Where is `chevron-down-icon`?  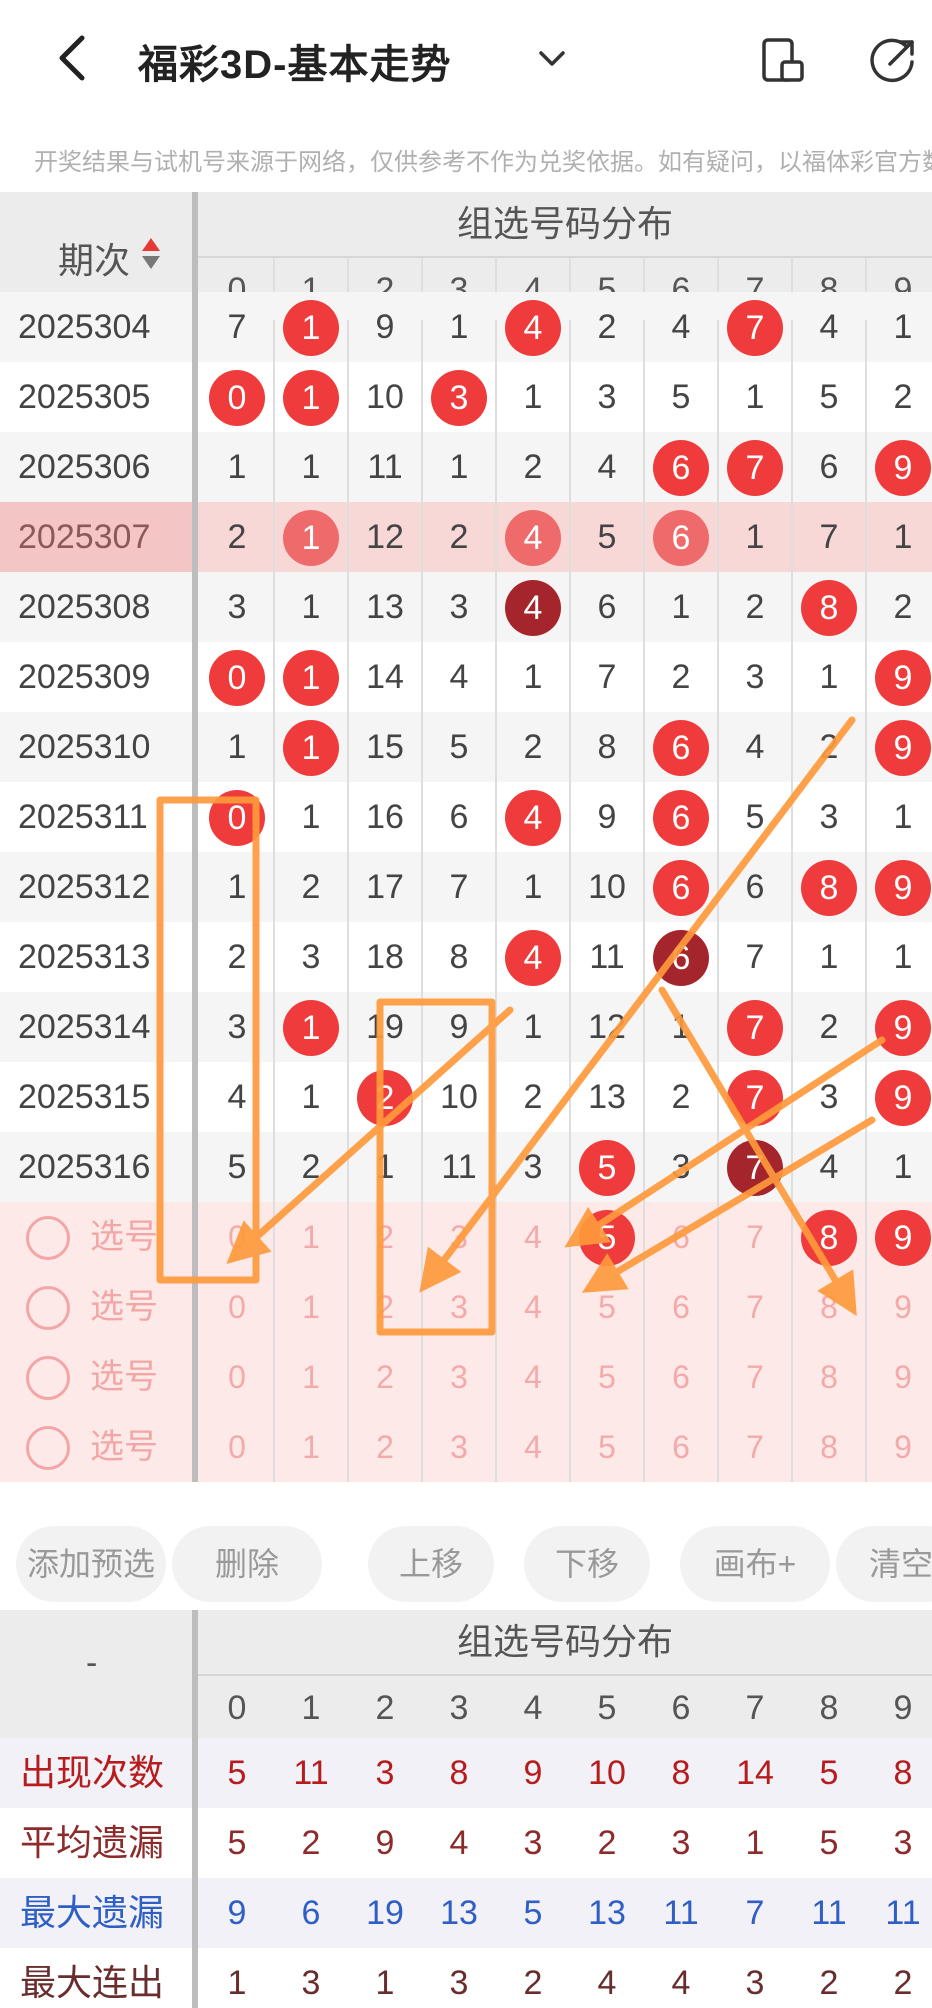
chevron-down-icon is located at coordinates (552, 59).